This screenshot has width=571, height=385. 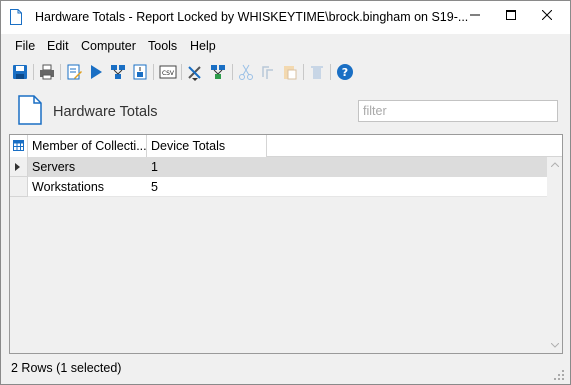 I want to click on paste-icon, so click(x=290, y=72).